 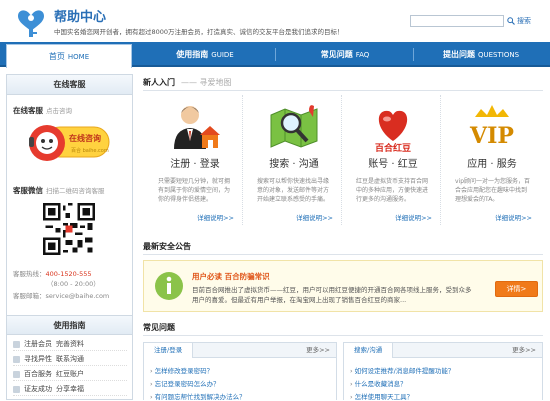 I want to click on vip-crown-icon: VIP, so click(x=491, y=127).